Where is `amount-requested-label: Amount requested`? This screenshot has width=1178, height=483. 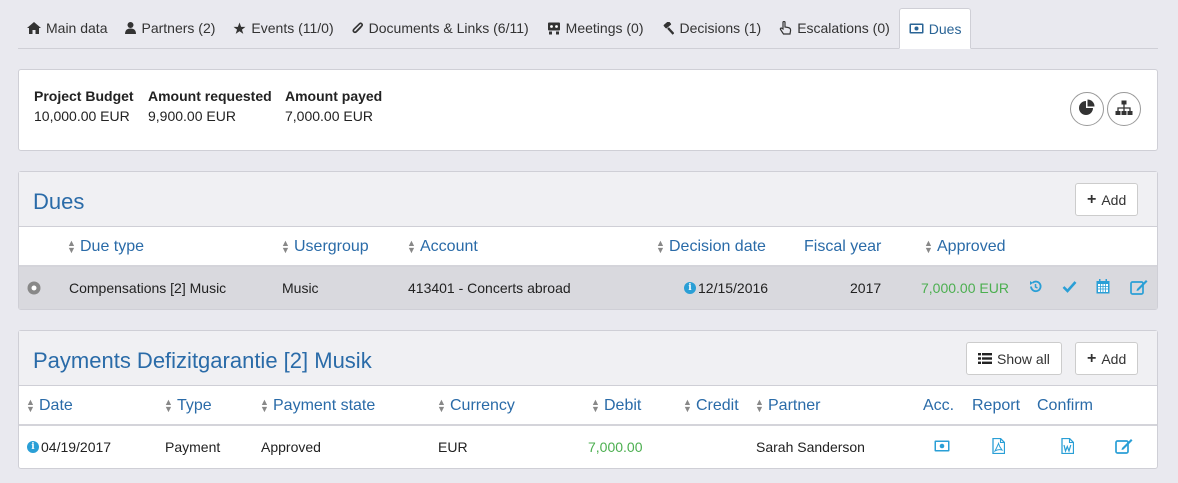
amount-requested-label: Amount requested is located at coordinates (210, 96).